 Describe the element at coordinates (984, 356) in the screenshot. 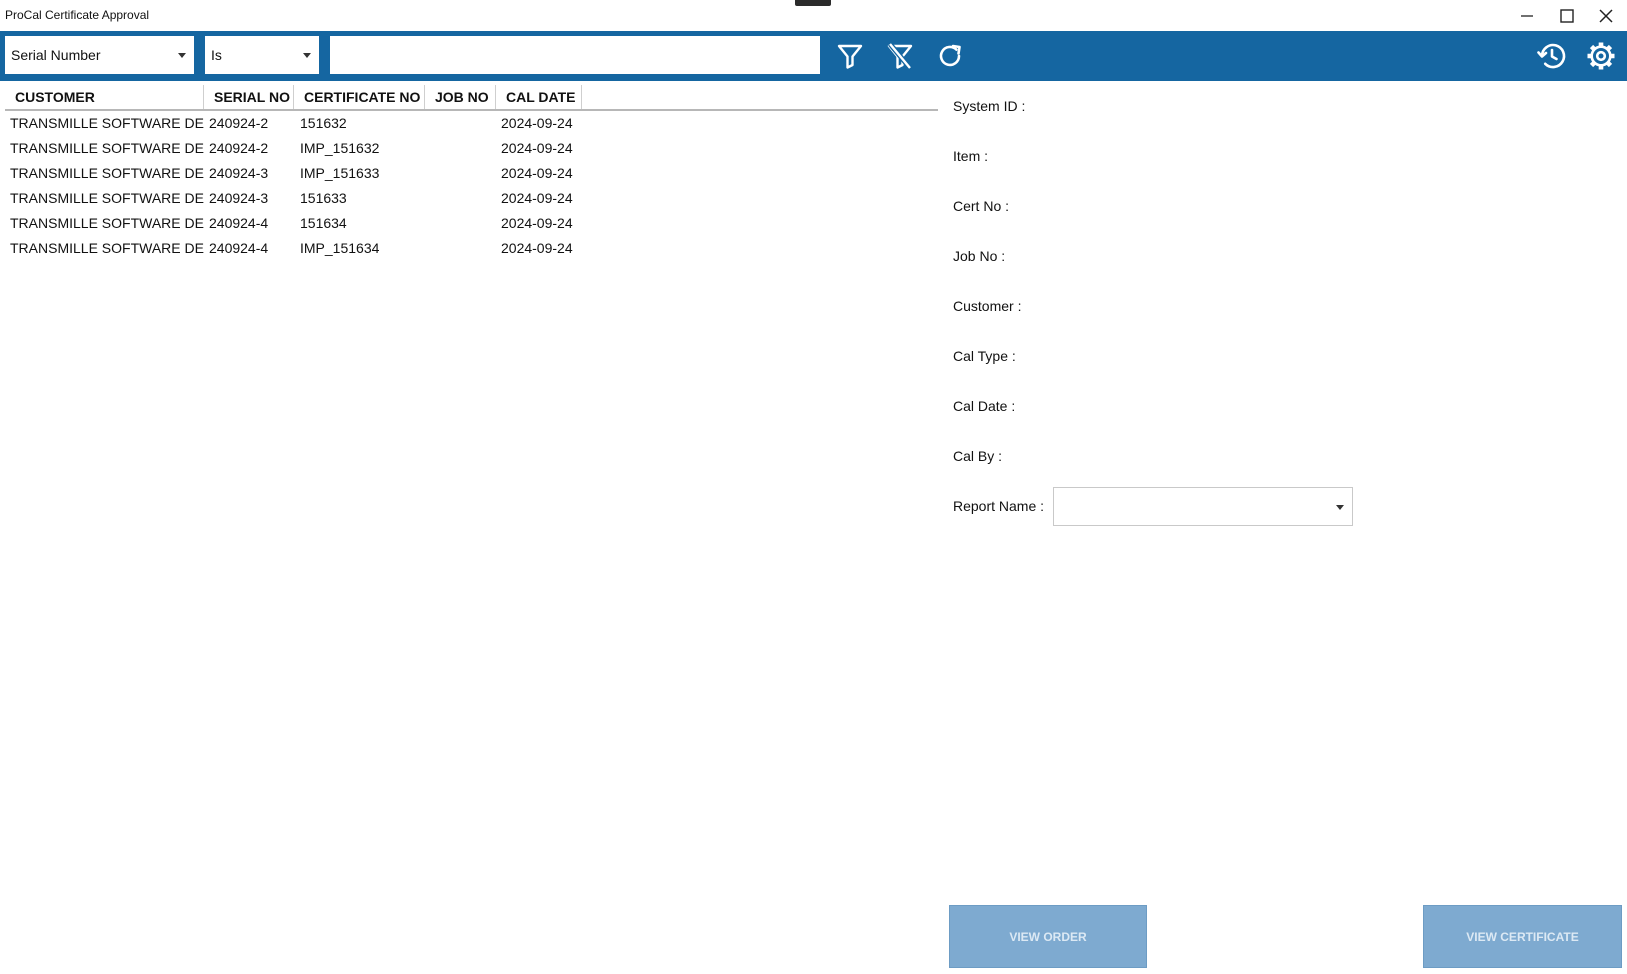

I see `cal-type-label: Cal Type :` at that location.